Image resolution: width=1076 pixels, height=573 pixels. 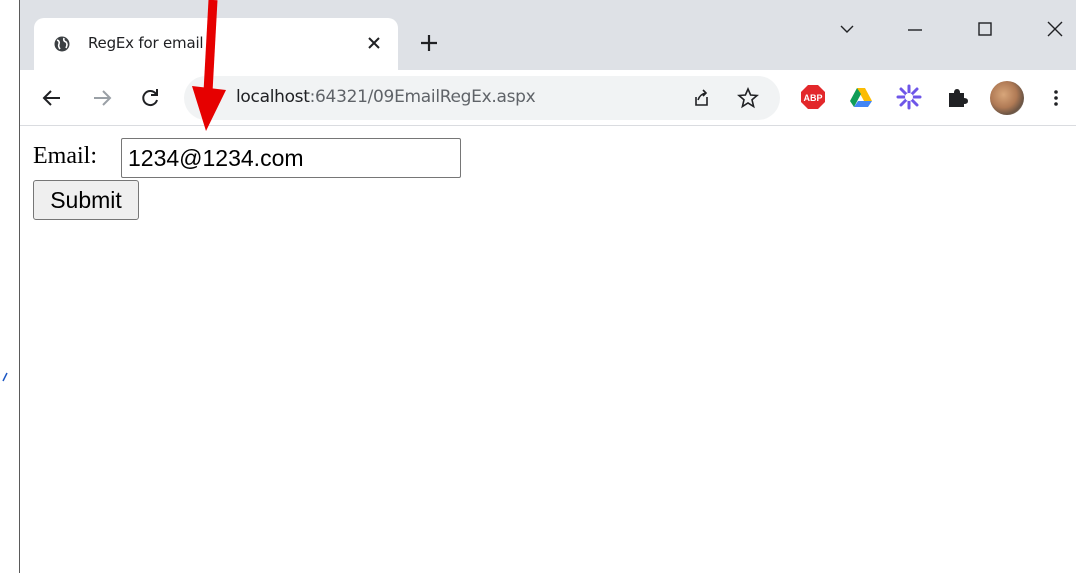 What do you see at coordinates (422, 97) in the screenshot?
I see `url-path: :64321/09EmailRegEx.aspx` at bounding box center [422, 97].